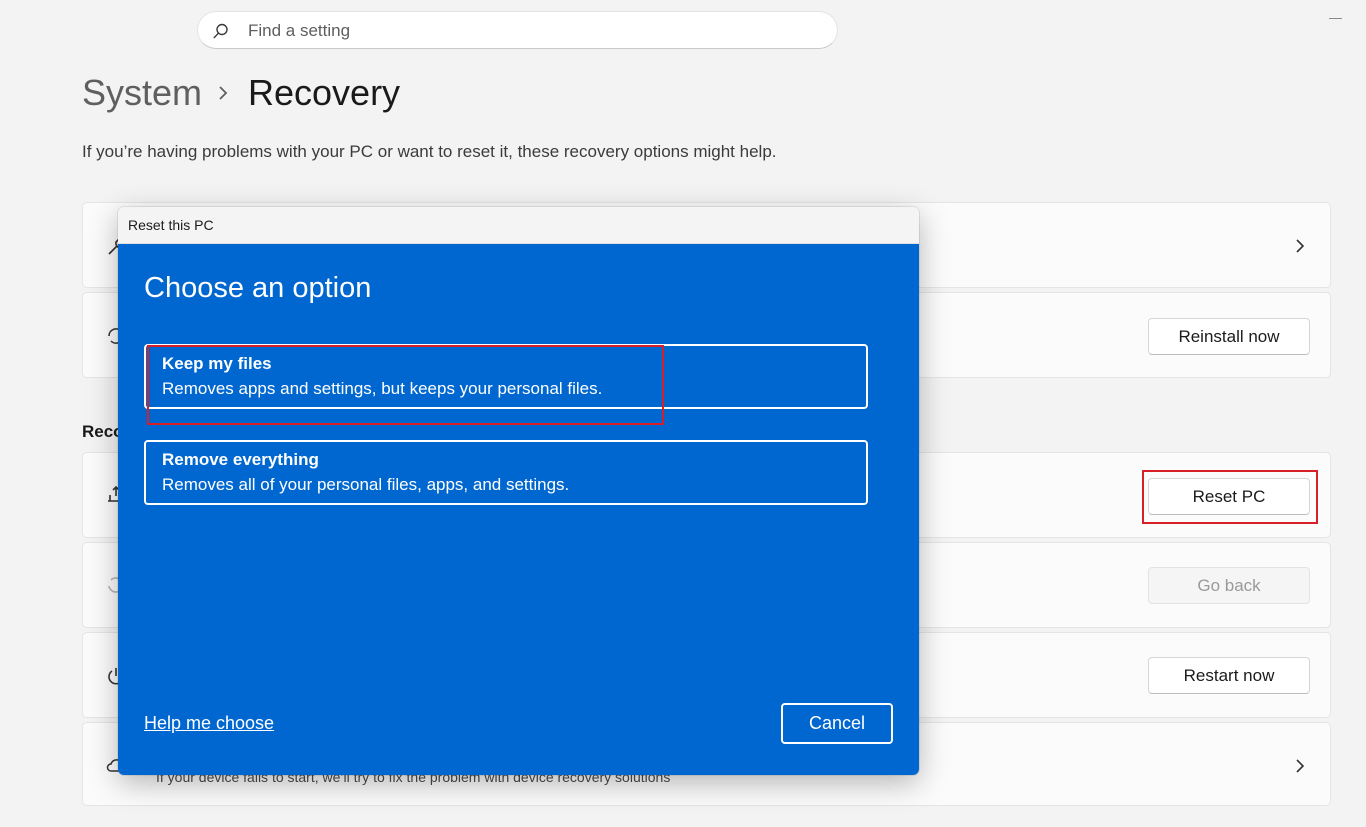  What do you see at coordinates (171, 225) in the screenshot?
I see `dialog-title: Reset this PC` at bounding box center [171, 225].